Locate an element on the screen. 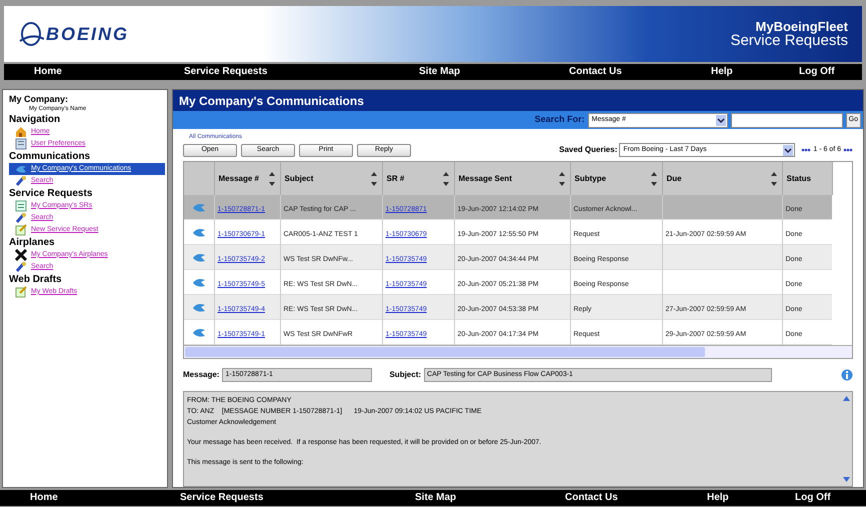  section-heading: Airplanes is located at coordinates (32, 243).